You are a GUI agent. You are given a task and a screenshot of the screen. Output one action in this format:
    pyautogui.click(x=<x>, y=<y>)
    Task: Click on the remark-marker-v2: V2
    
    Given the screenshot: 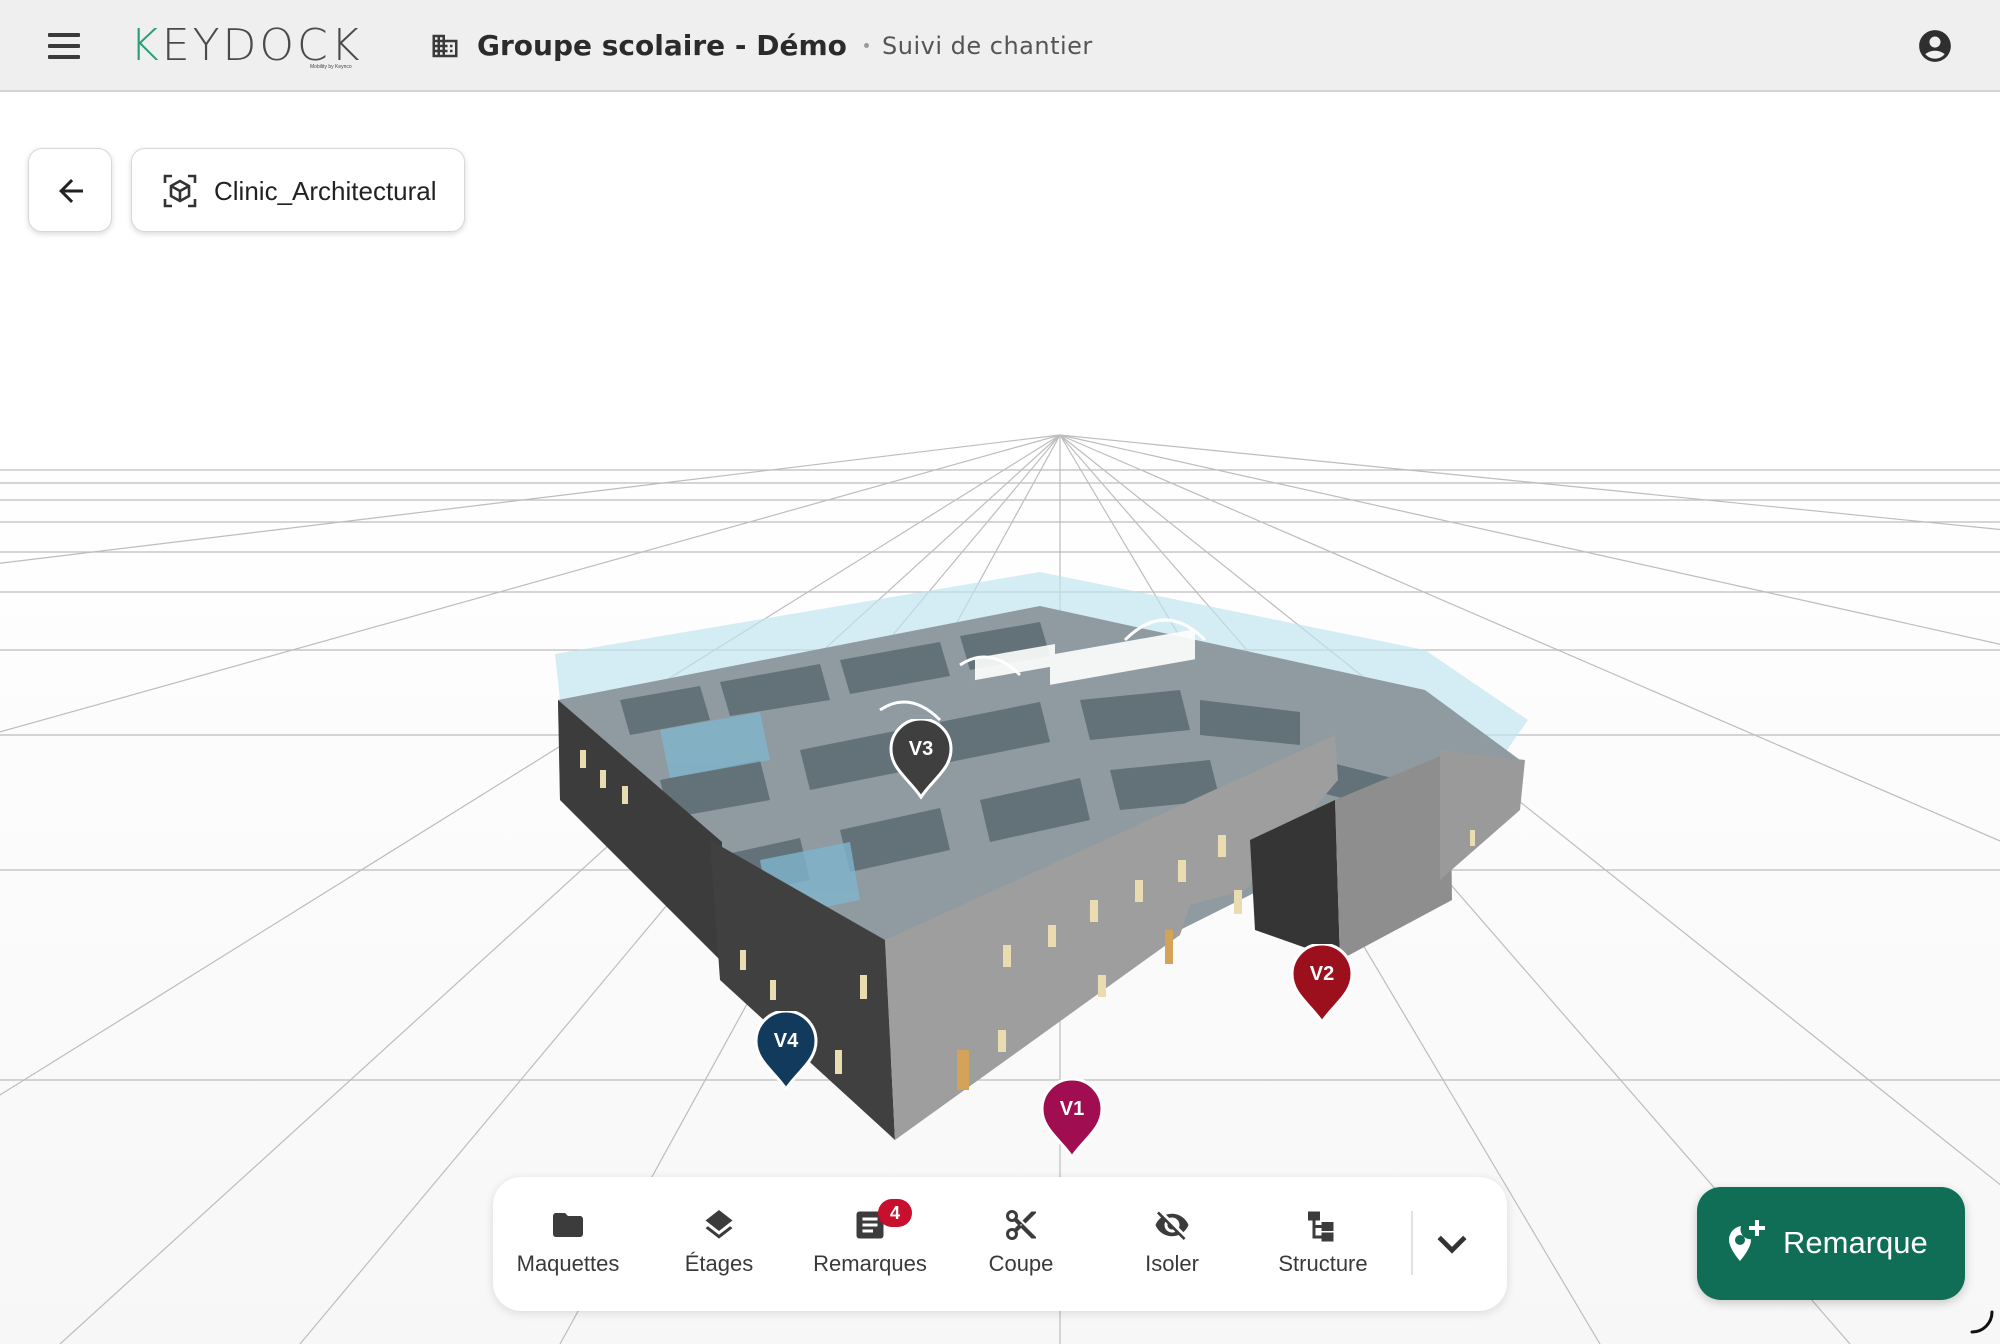 What is the action you would take?
    pyautogui.click(x=1322, y=985)
    